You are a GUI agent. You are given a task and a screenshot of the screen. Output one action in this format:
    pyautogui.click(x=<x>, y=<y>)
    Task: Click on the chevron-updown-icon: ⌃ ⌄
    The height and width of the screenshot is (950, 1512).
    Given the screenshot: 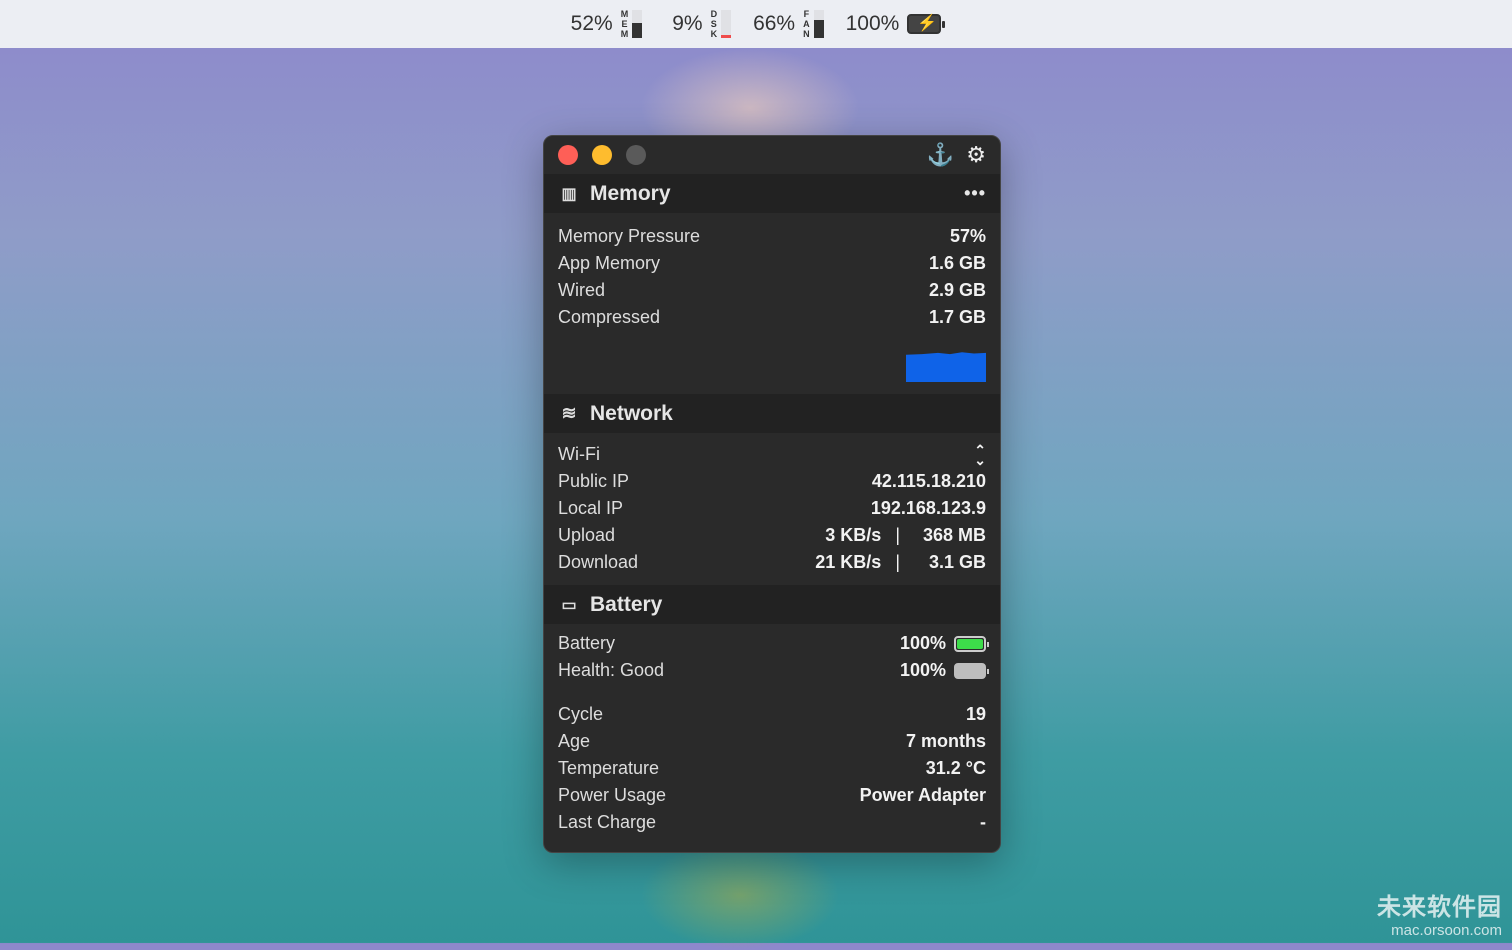 What is the action you would take?
    pyautogui.click(x=980, y=454)
    